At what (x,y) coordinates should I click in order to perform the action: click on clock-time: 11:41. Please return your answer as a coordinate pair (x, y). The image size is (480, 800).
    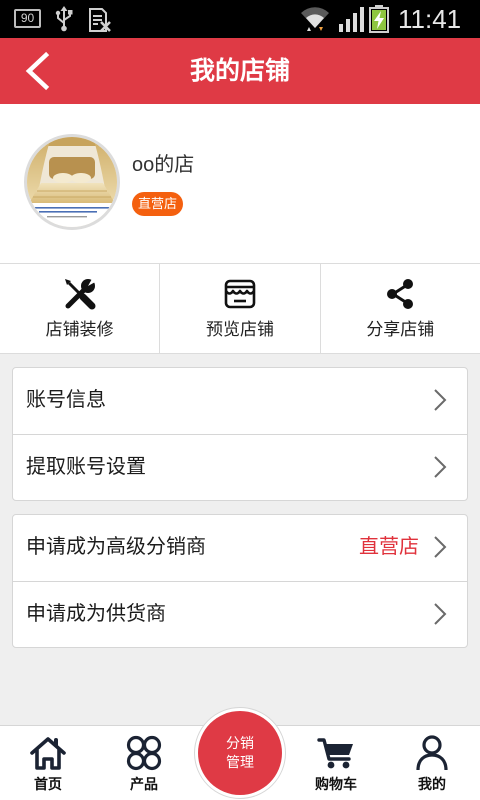
    Looking at the image, I should click on (430, 19).